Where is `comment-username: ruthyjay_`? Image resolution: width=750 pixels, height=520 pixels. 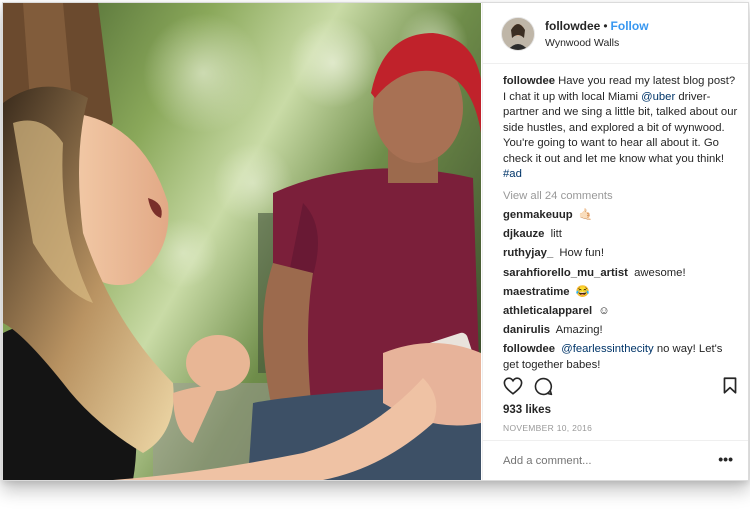 comment-username: ruthyjay_ is located at coordinates (528, 253).